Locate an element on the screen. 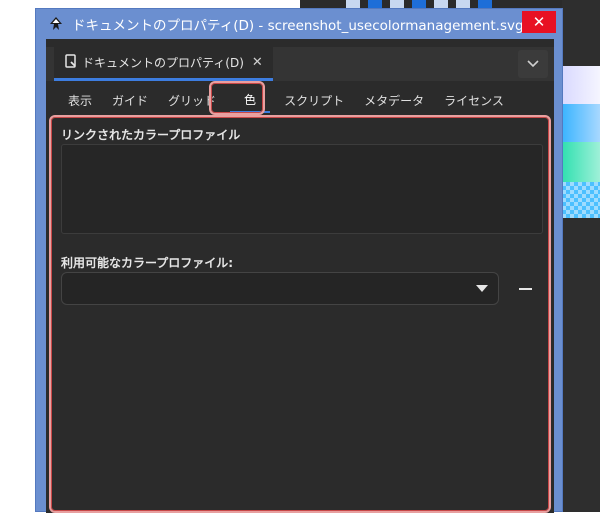 This screenshot has height=513, width=600. tab-scripting: スクリプト is located at coordinates (314, 102).